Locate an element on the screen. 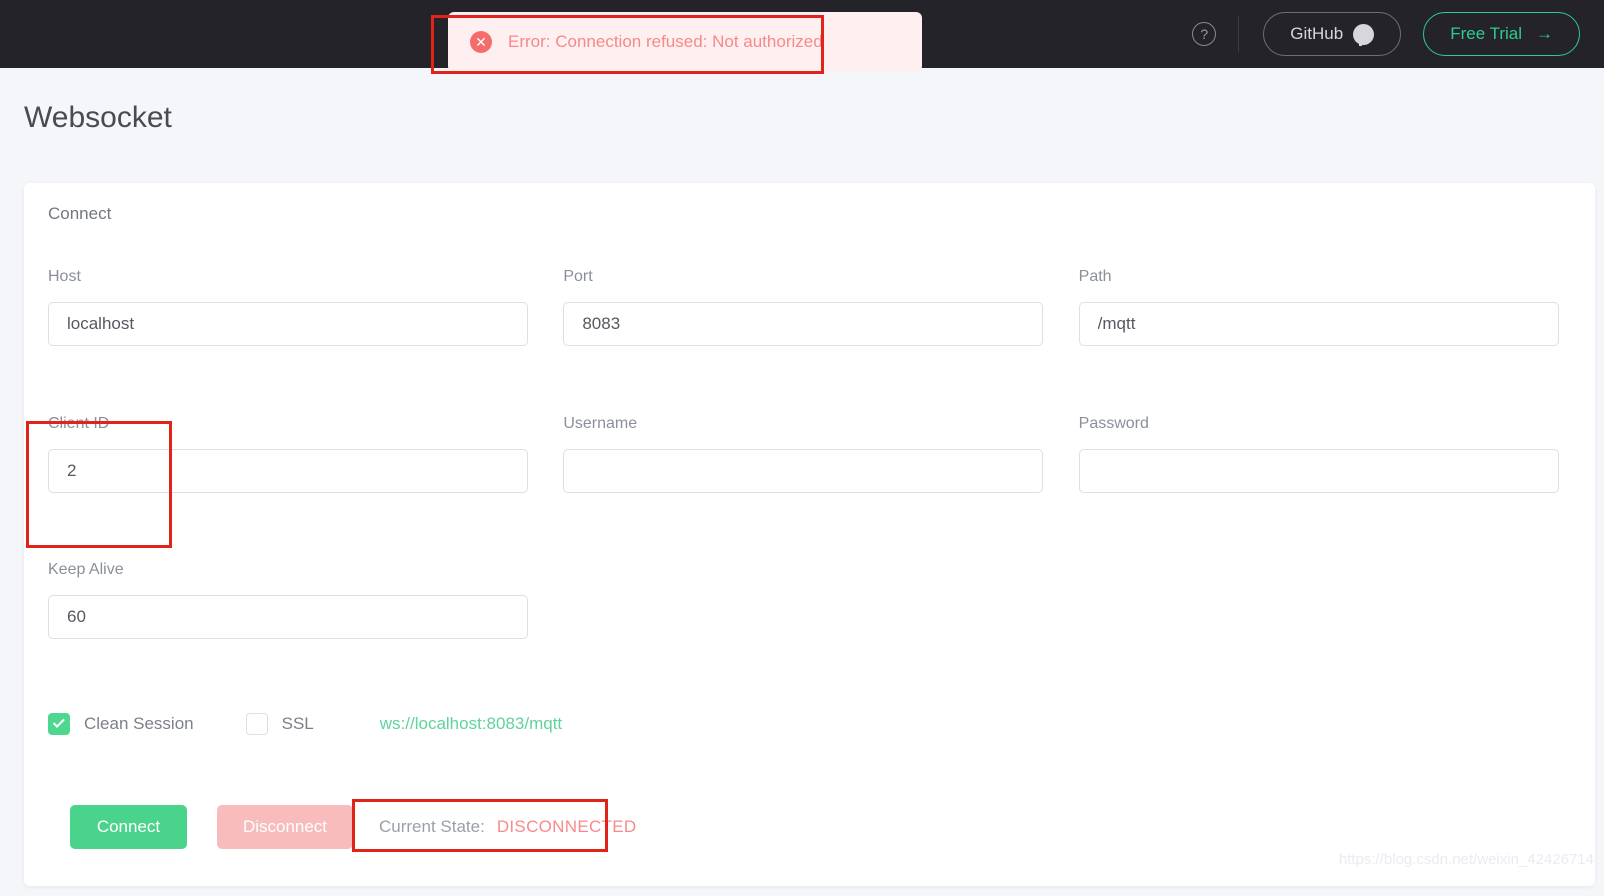  nav-actions: ? GitHub Free Trial → is located at coordinates (1386, 34).